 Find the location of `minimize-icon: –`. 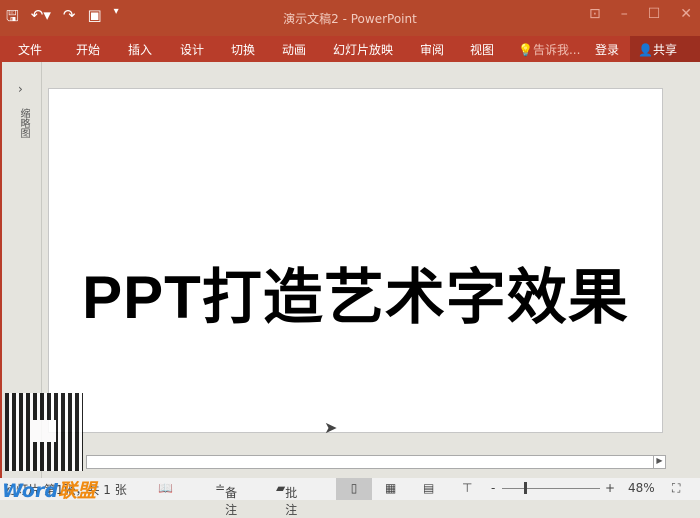

minimize-icon: – is located at coordinates (624, 14).